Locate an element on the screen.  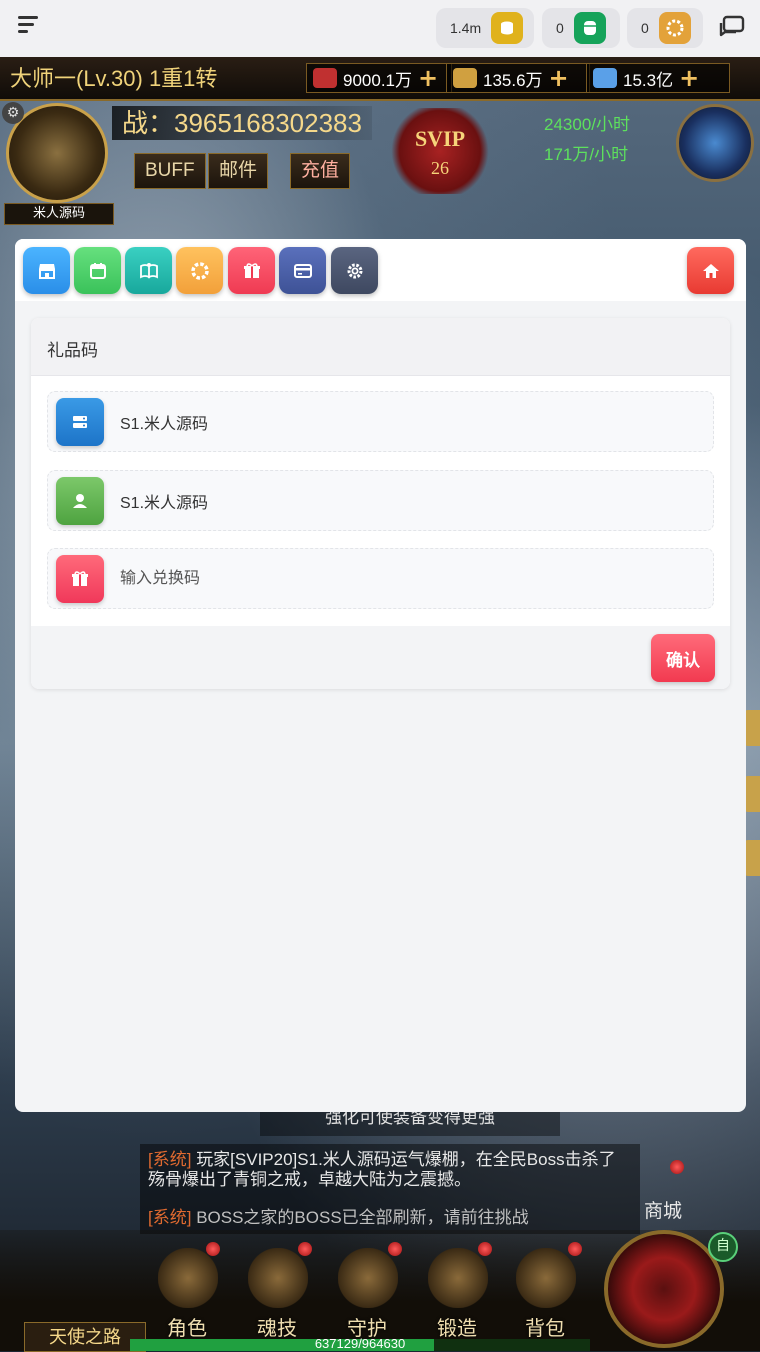
currency-orange: 0 is located at coordinates (665, 28).